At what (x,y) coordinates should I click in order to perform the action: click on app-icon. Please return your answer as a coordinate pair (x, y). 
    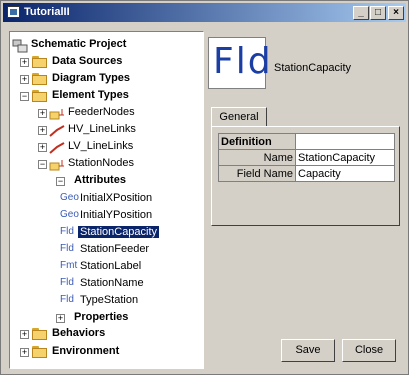
    Looking at the image, I should click on (13, 12).